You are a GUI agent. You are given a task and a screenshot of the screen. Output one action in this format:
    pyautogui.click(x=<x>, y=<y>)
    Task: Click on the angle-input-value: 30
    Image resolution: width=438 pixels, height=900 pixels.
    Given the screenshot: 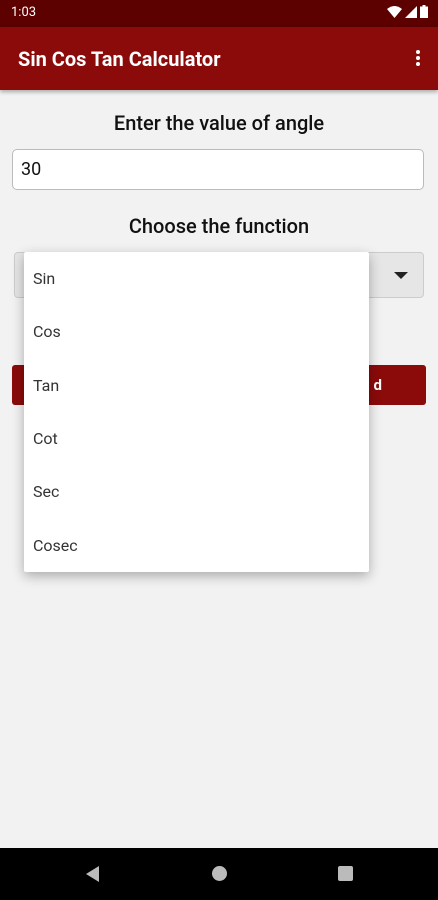 What is the action you would take?
    pyautogui.click(x=31, y=169)
    